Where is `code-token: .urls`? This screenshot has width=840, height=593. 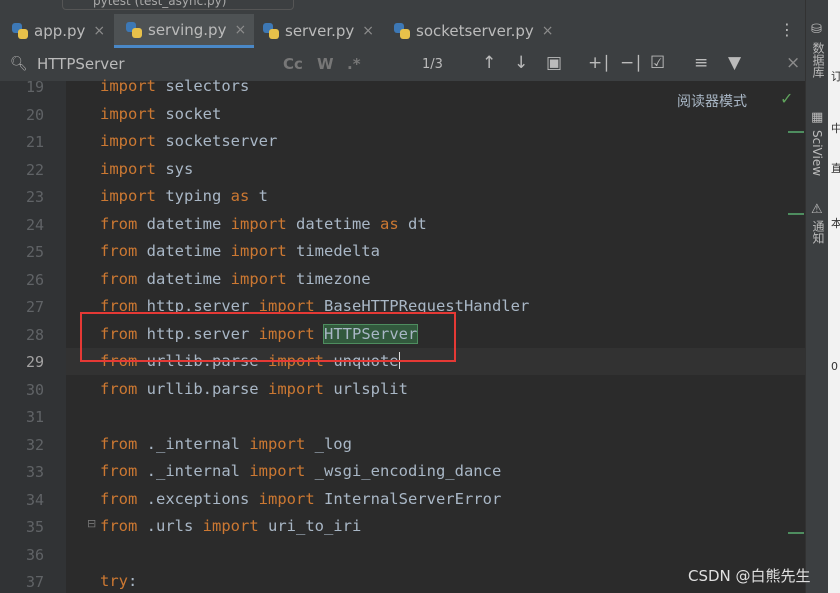 code-token: .urls is located at coordinates (170, 526).